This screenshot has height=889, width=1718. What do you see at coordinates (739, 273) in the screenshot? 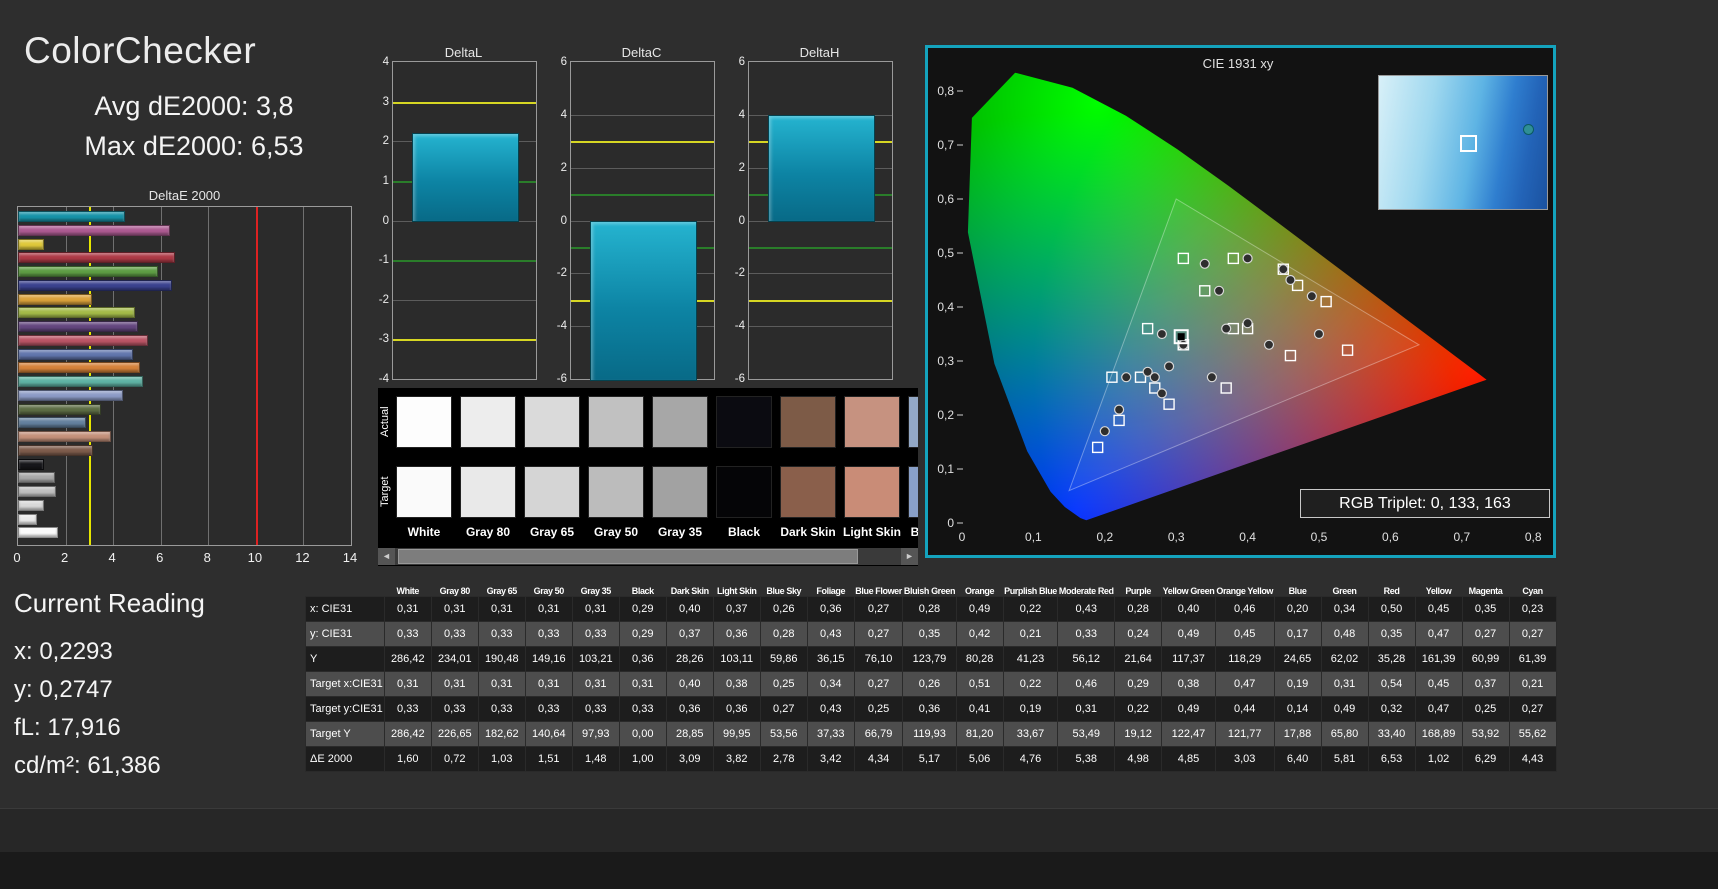
I see `delta-h-plot-ytick-label: -2` at bounding box center [739, 273].